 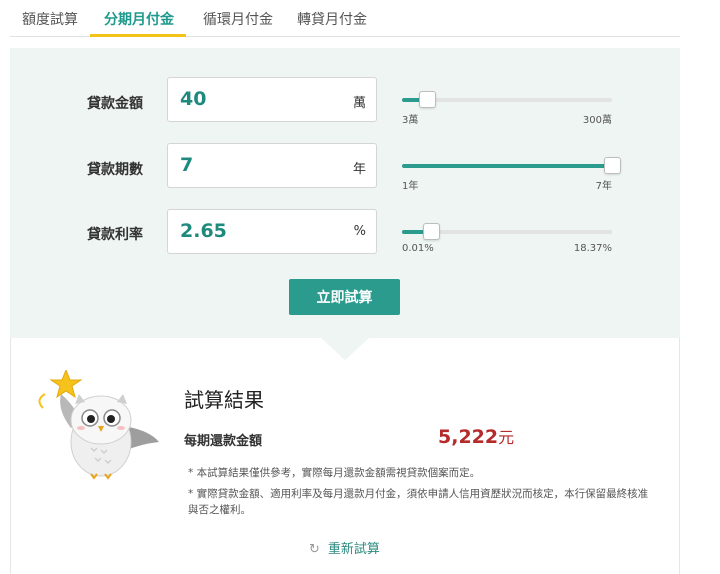 I want to click on tab-bar: 額度試算 分期月付金 循環月付金 轉貸月付金, so click(x=345, y=18).